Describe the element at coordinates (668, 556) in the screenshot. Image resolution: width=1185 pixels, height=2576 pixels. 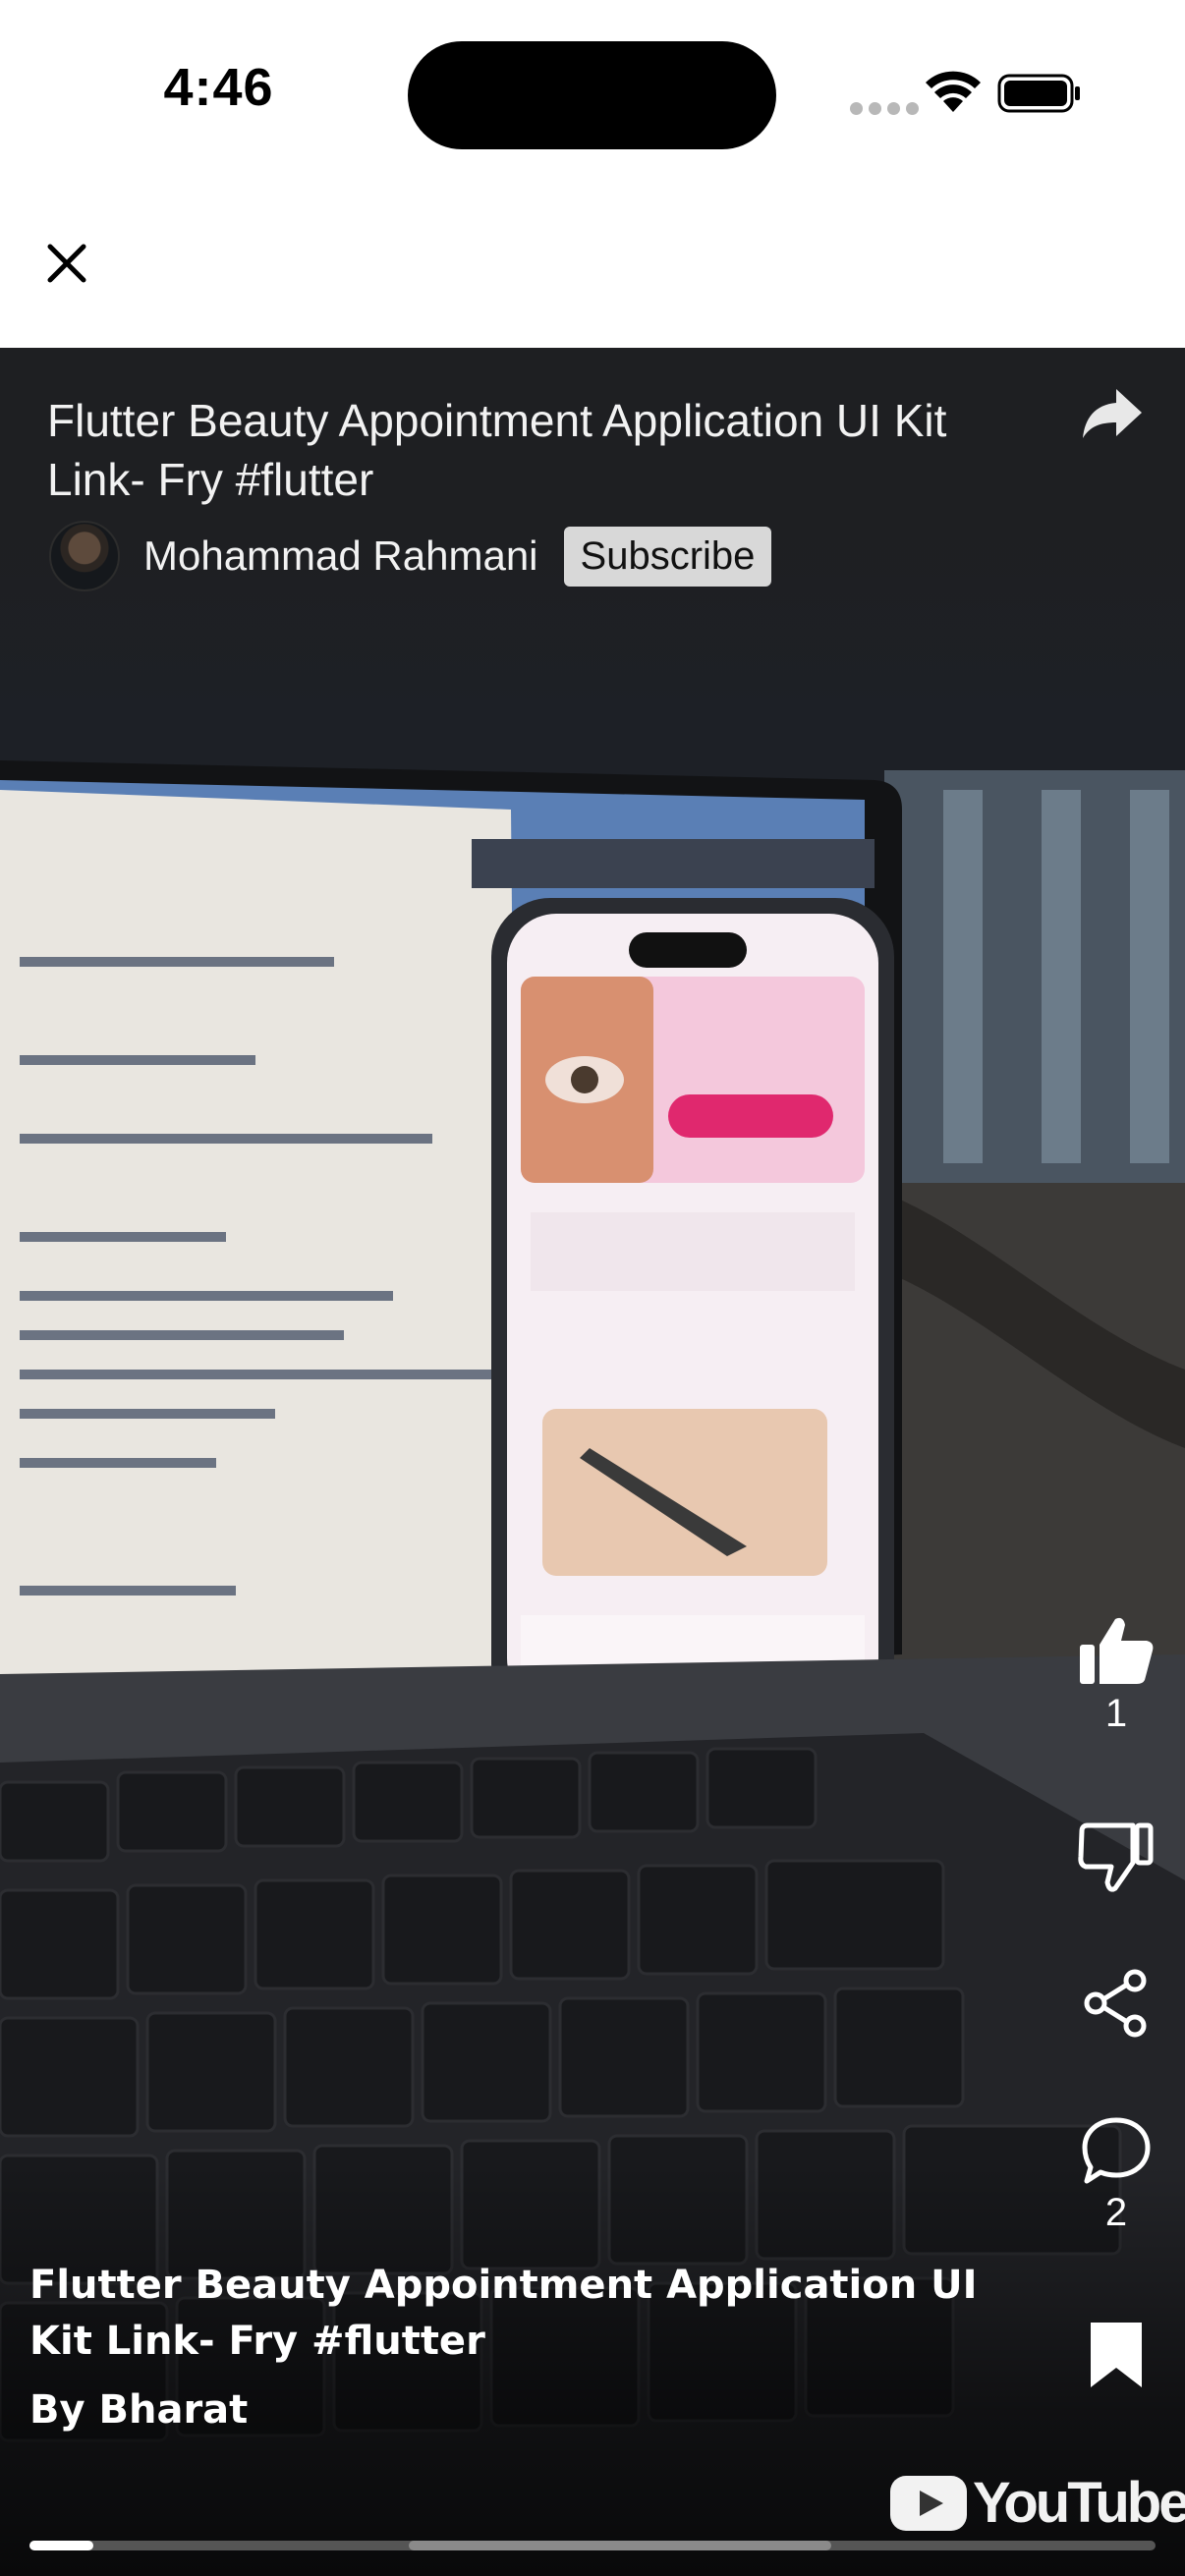
I see `subscribe-button: Subscribe` at that location.